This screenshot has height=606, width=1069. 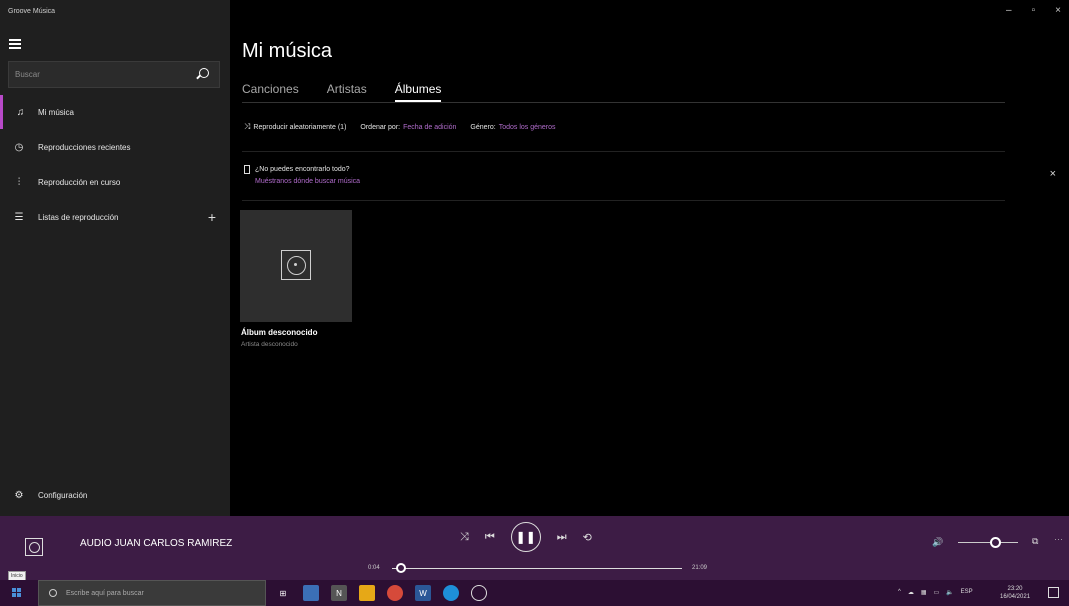 What do you see at coordinates (15, 44) in the screenshot?
I see `hamburger-menu-icon` at bounding box center [15, 44].